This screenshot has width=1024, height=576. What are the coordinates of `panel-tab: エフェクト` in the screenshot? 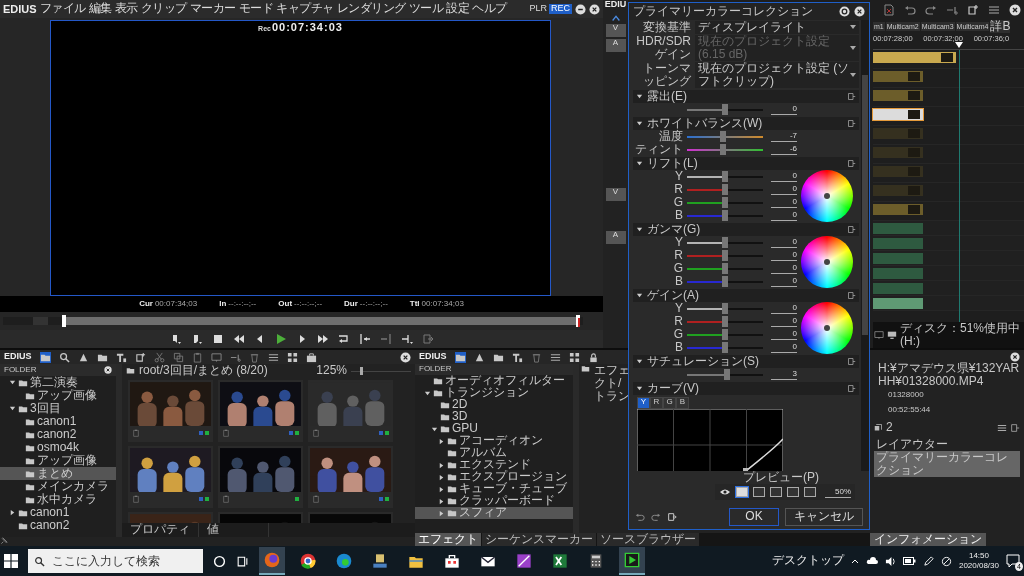 It's located at (448, 539).